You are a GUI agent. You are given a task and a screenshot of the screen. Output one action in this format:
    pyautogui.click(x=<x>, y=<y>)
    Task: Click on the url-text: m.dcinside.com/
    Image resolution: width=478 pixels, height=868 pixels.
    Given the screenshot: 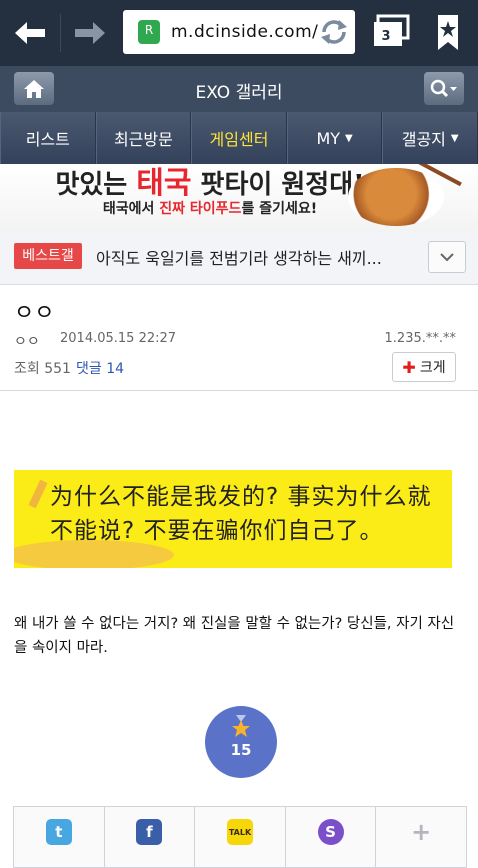 What is the action you would take?
    pyautogui.click(x=245, y=32)
    